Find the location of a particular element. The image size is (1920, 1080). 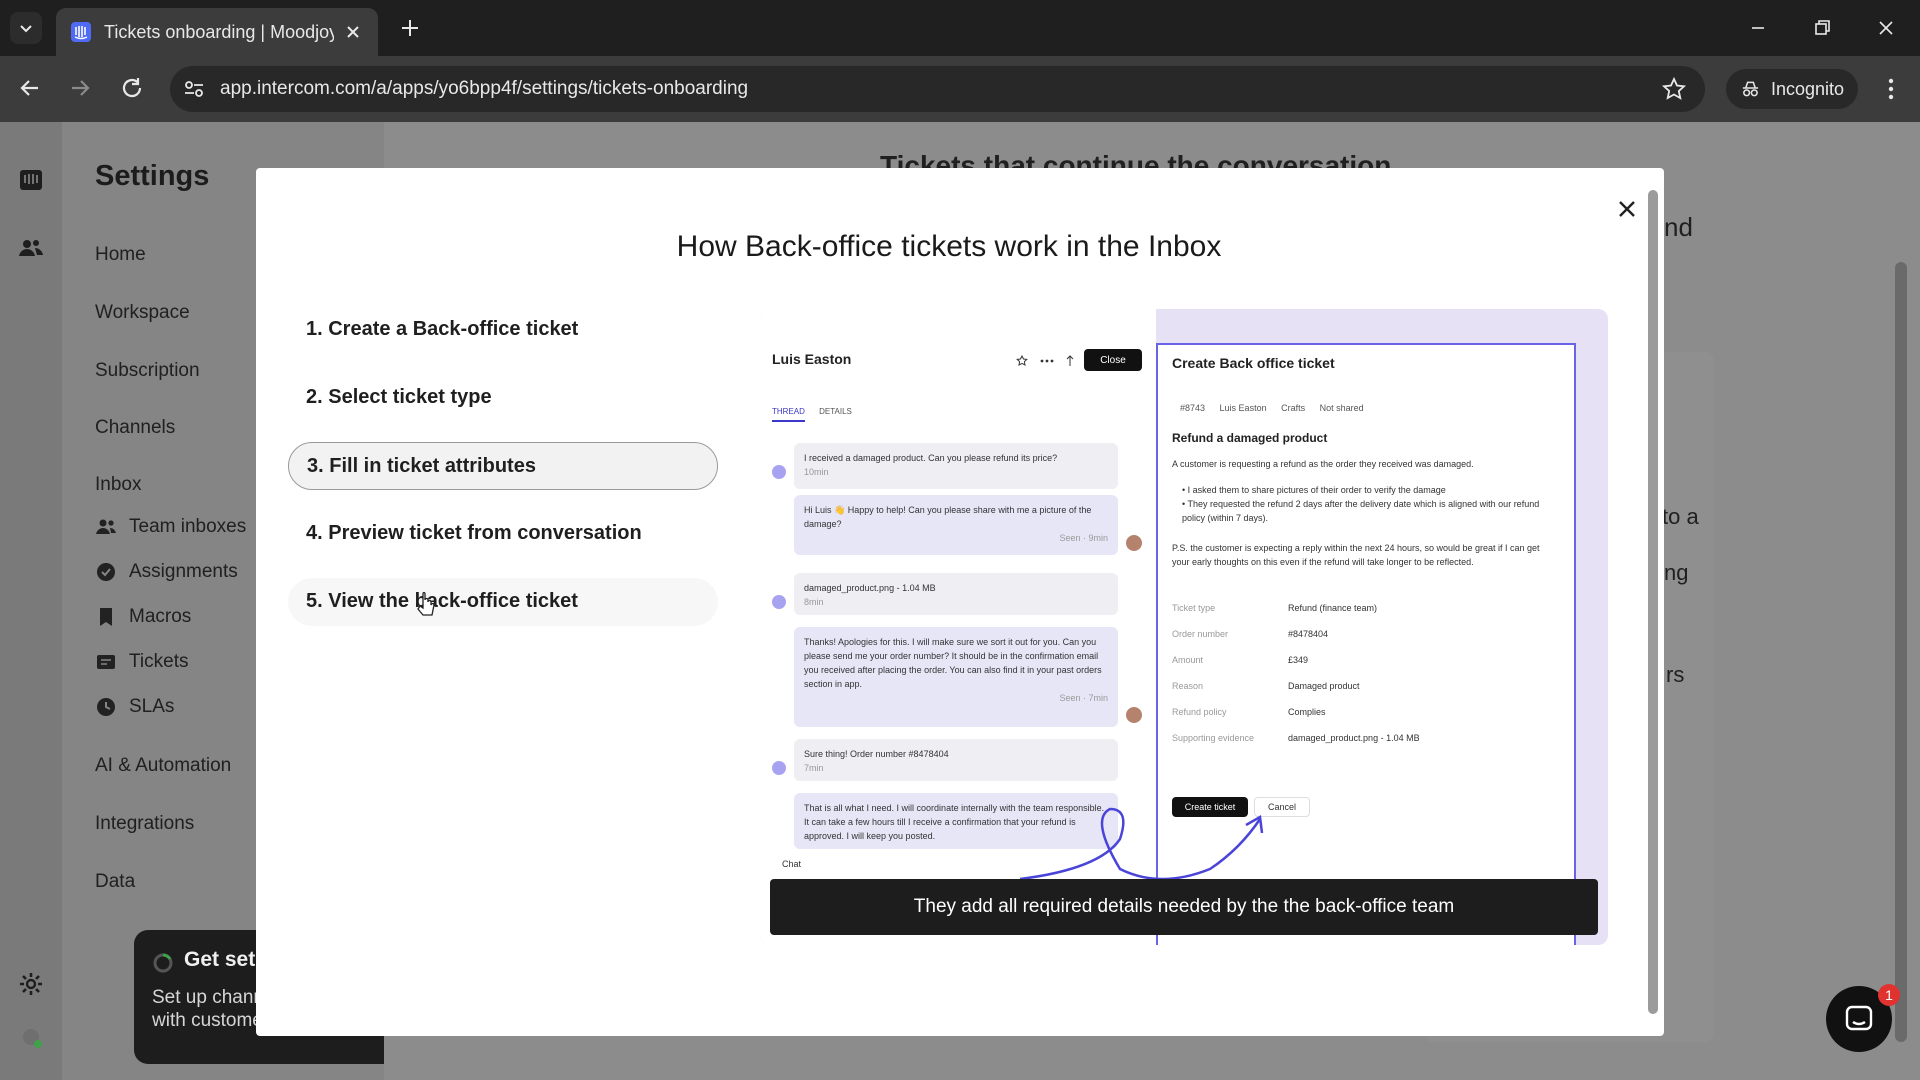

chat-icon is located at coordinates (1859, 1018).